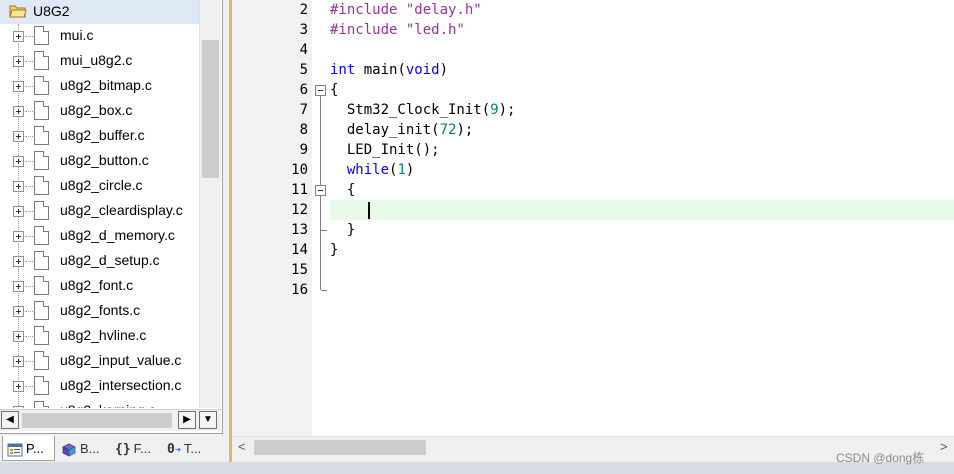  I want to click on code-token-keyword: while, so click(368, 170).